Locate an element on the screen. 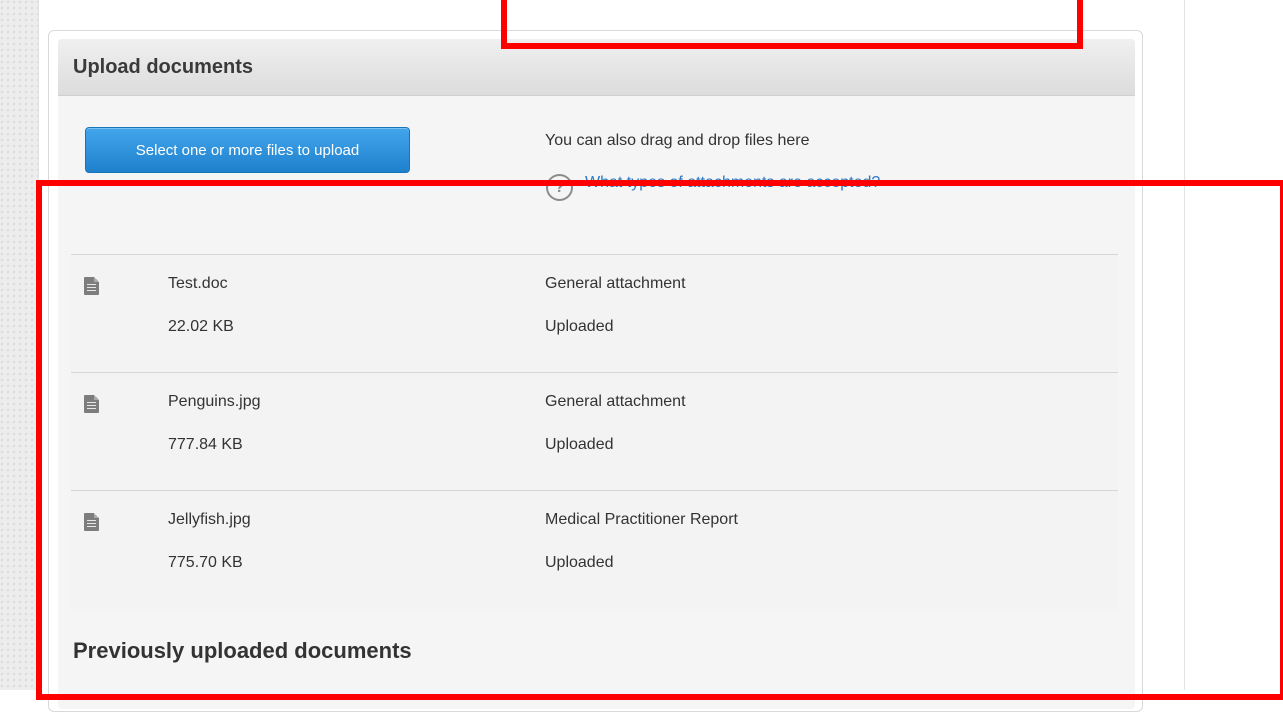  highlight-box-top is located at coordinates (792, 24).